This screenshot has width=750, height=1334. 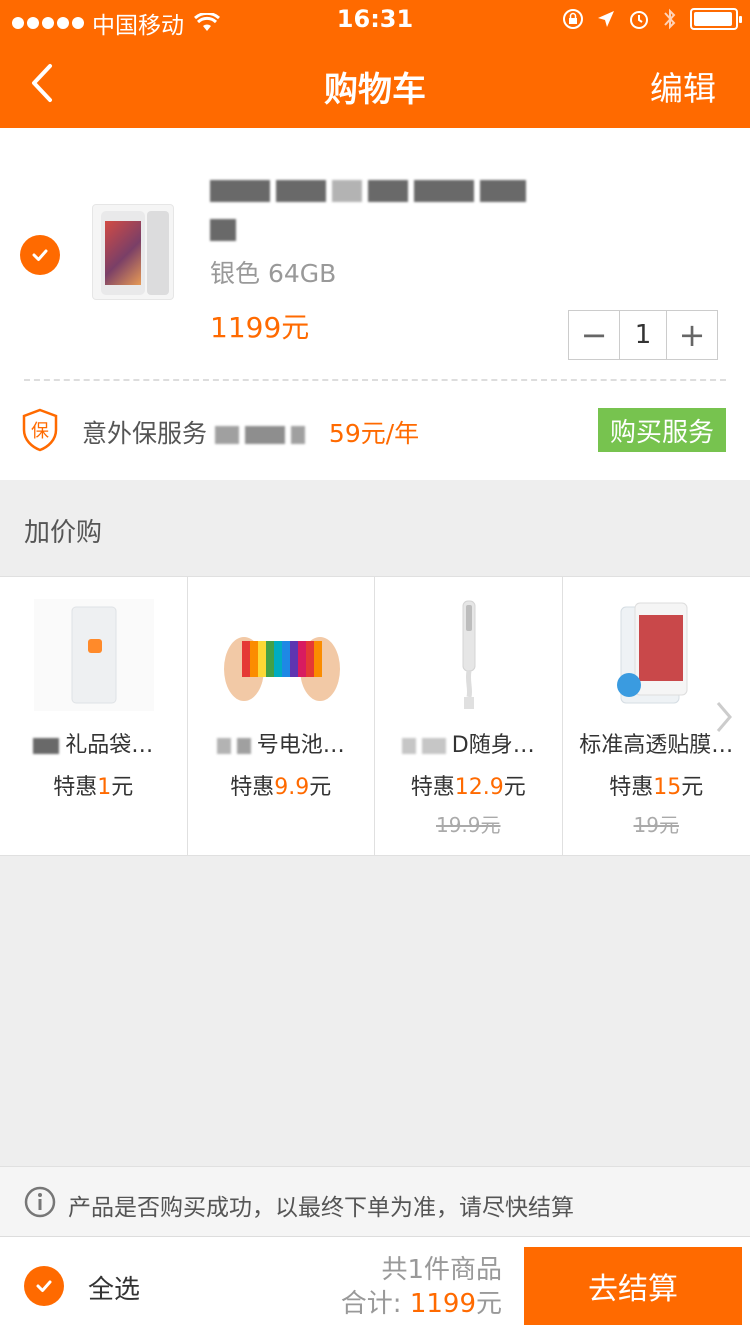 I want to click on decrease-quantity-button: −, so click(x=594, y=335).